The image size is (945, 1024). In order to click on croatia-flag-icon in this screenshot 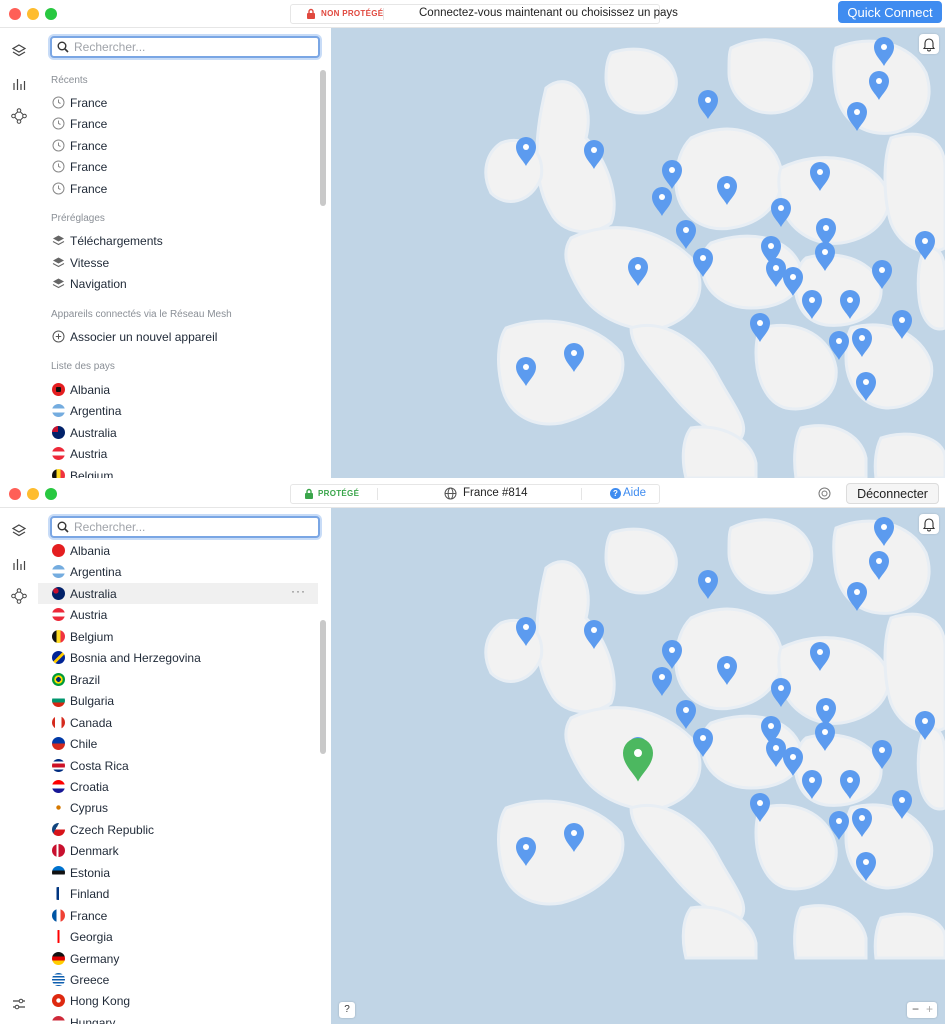, I will do `click(58, 786)`.